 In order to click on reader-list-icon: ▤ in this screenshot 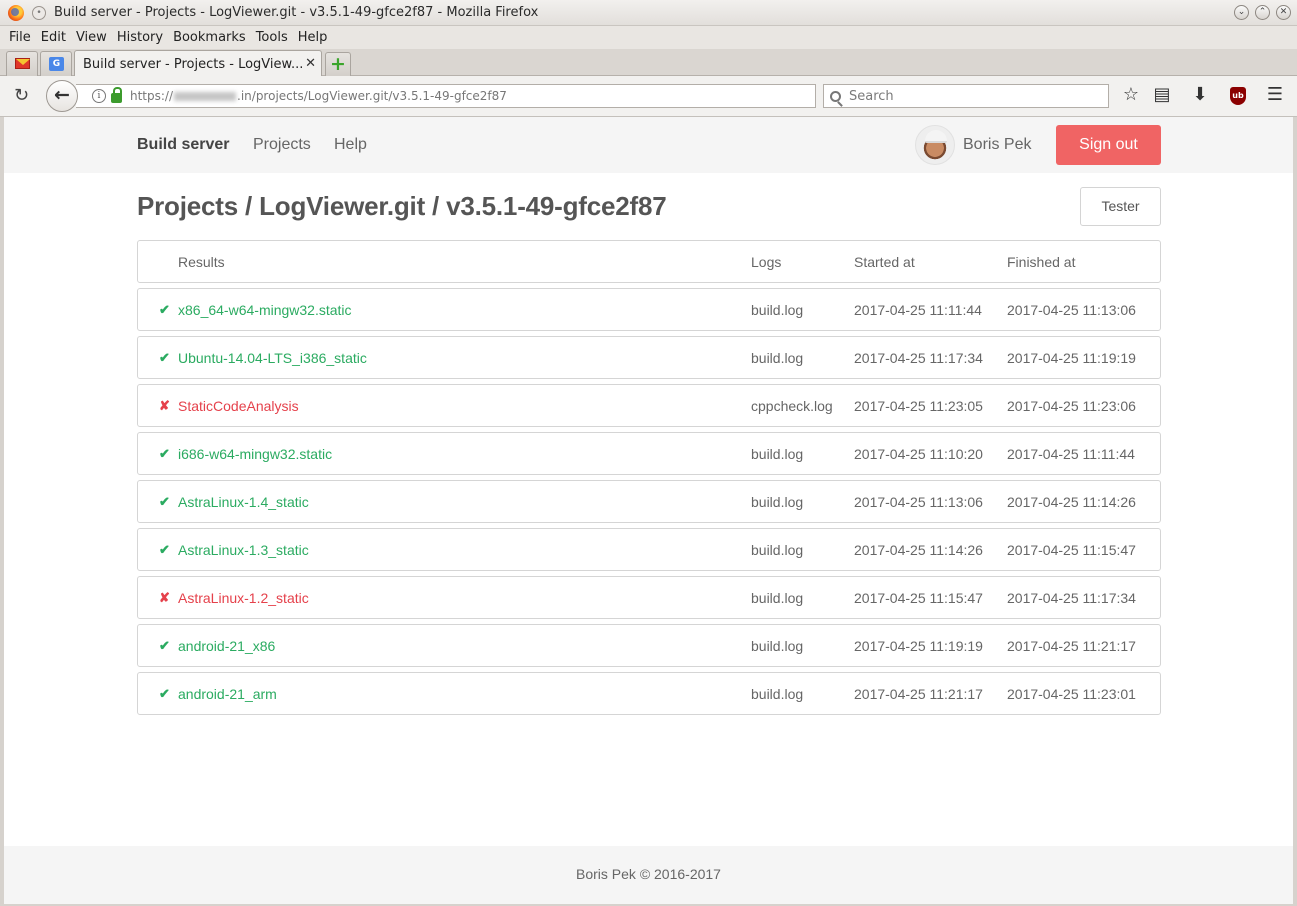, I will do `click(1162, 95)`.